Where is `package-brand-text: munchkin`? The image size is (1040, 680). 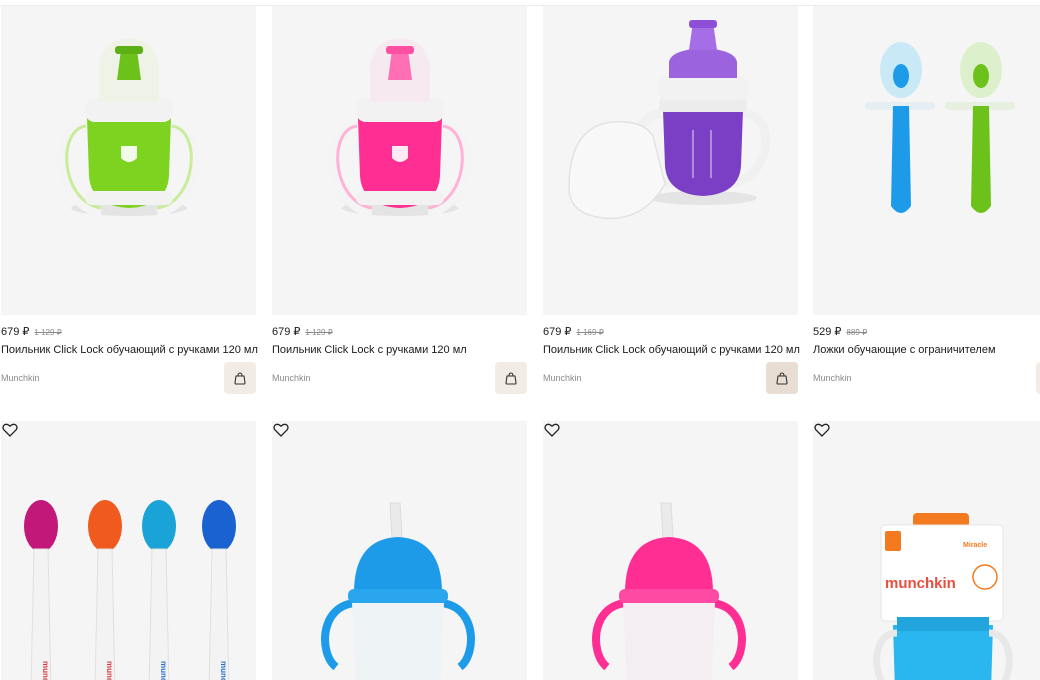
package-brand-text: munchkin is located at coordinates (920, 583).